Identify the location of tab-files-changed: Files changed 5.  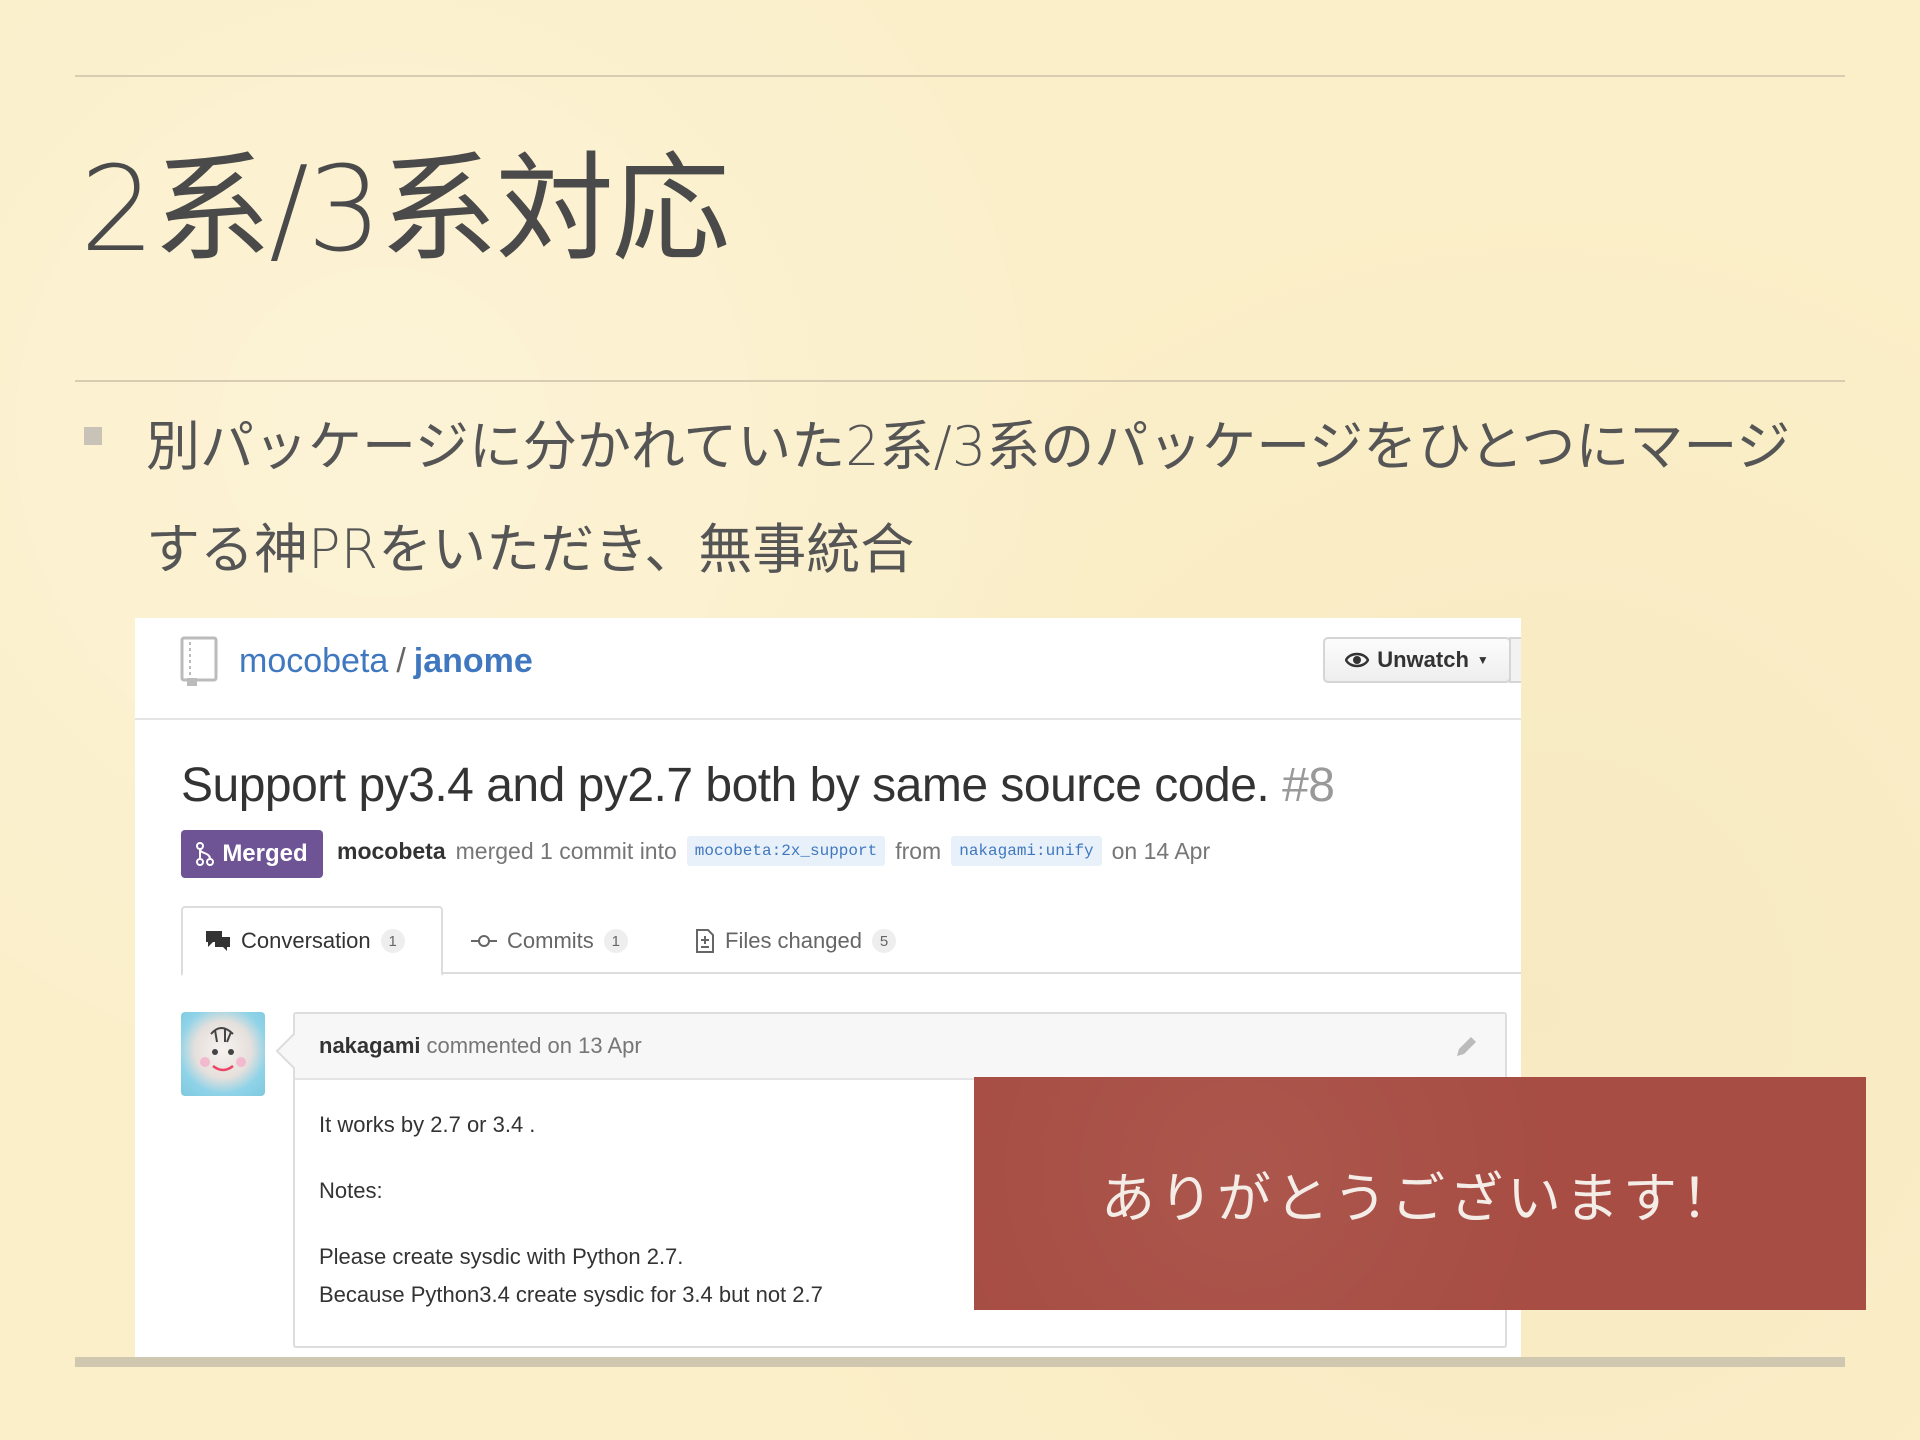
(795, 941).